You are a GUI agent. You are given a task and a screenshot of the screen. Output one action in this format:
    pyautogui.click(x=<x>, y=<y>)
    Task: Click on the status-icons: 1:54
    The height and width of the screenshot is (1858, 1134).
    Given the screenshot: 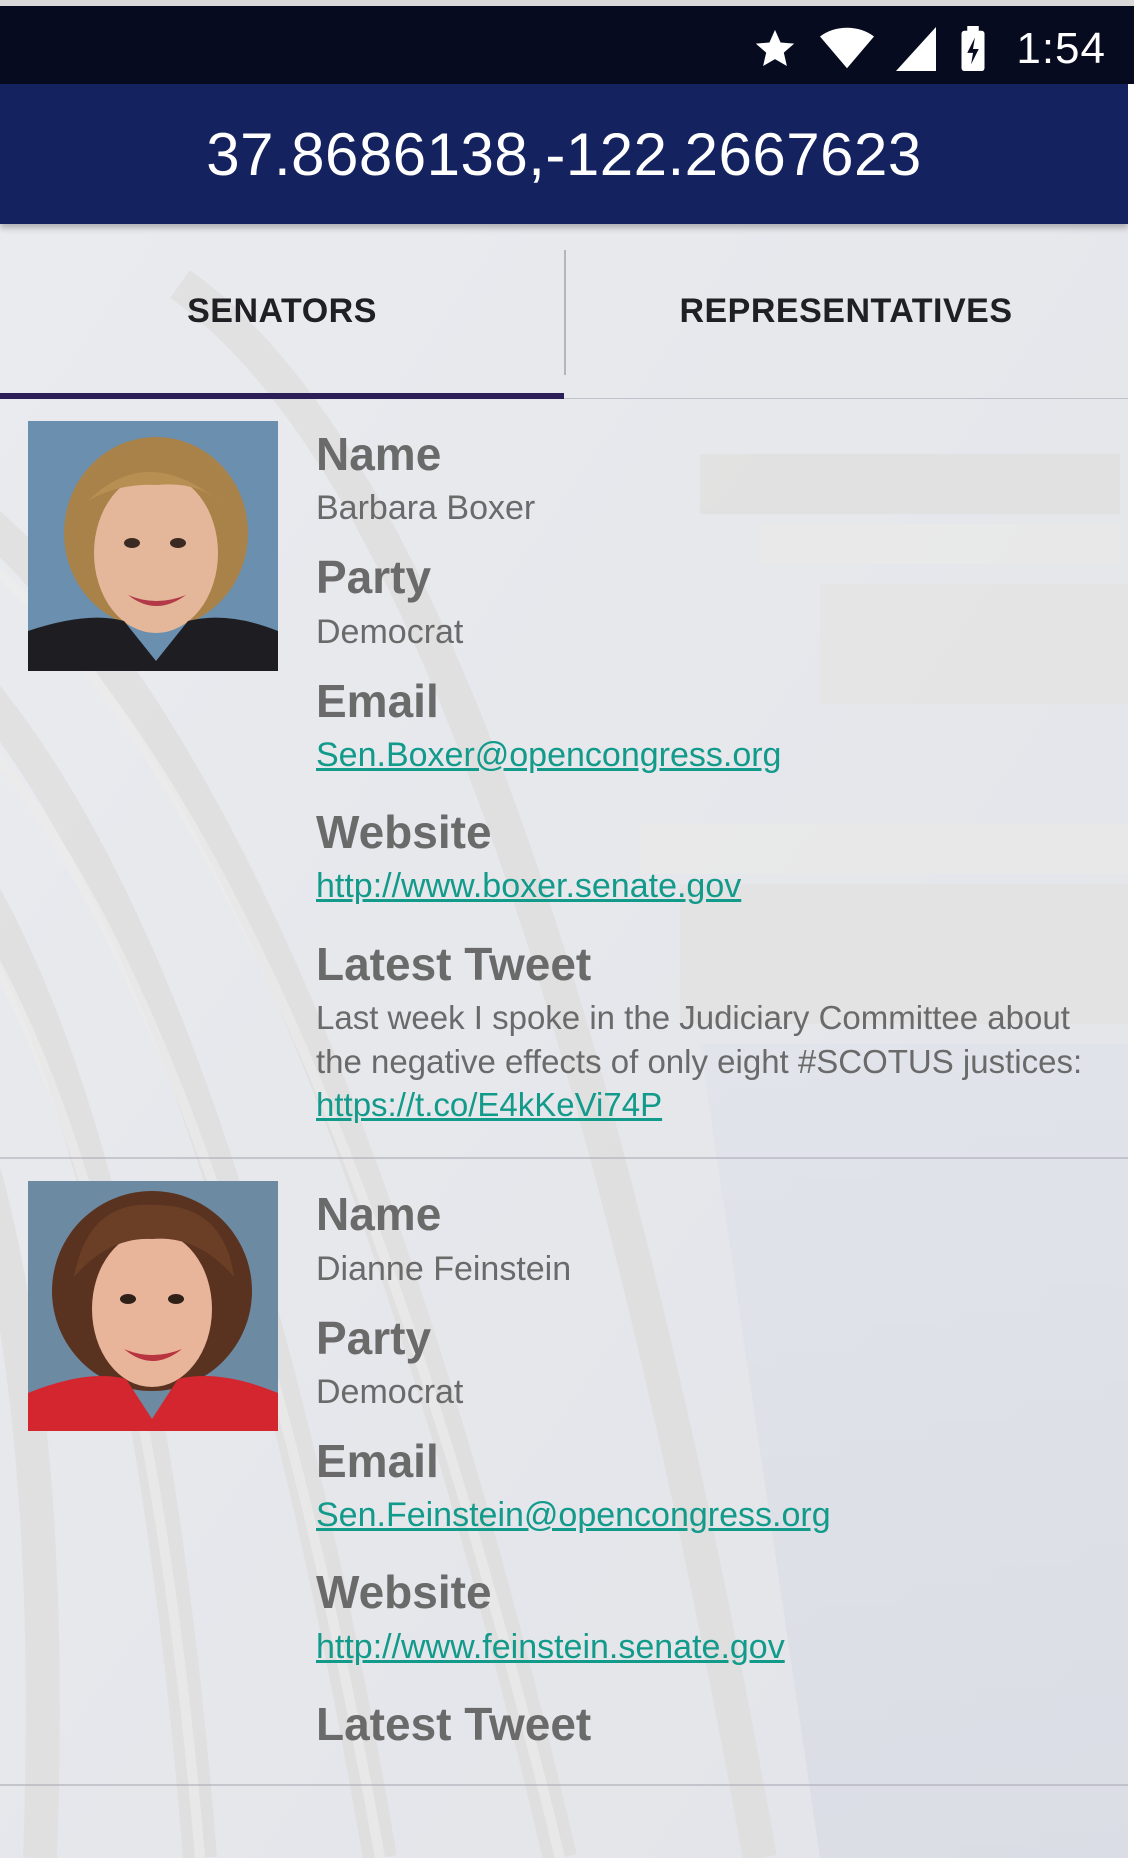 What is the action you would take?
    pyautogui.click(x=929, y=49)
    